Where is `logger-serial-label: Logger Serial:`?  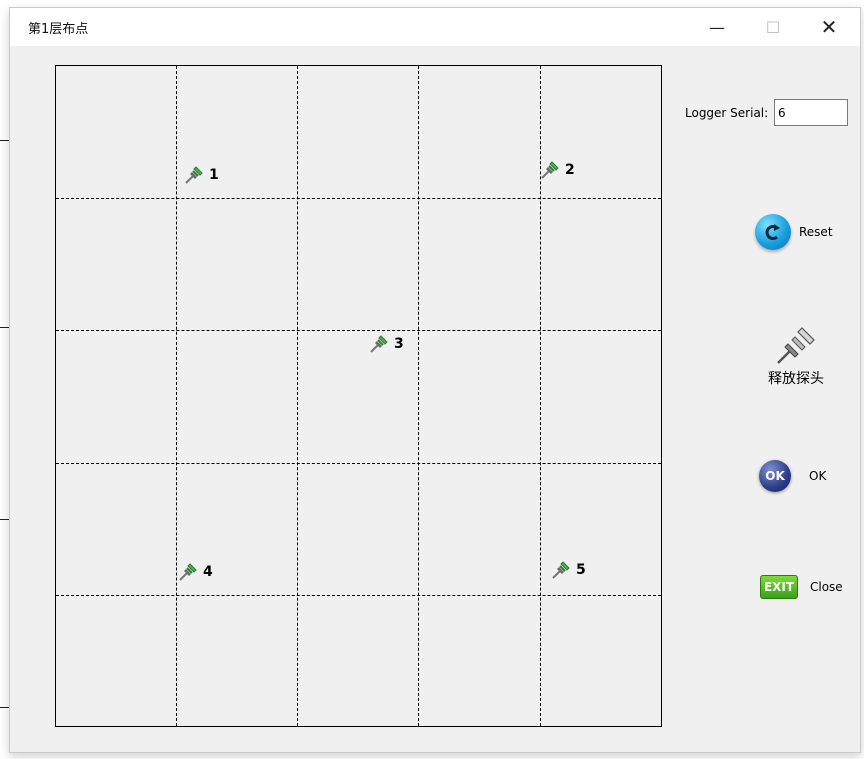 logger-serial-label: Logger Serial: is located at coordinates (727, 113).